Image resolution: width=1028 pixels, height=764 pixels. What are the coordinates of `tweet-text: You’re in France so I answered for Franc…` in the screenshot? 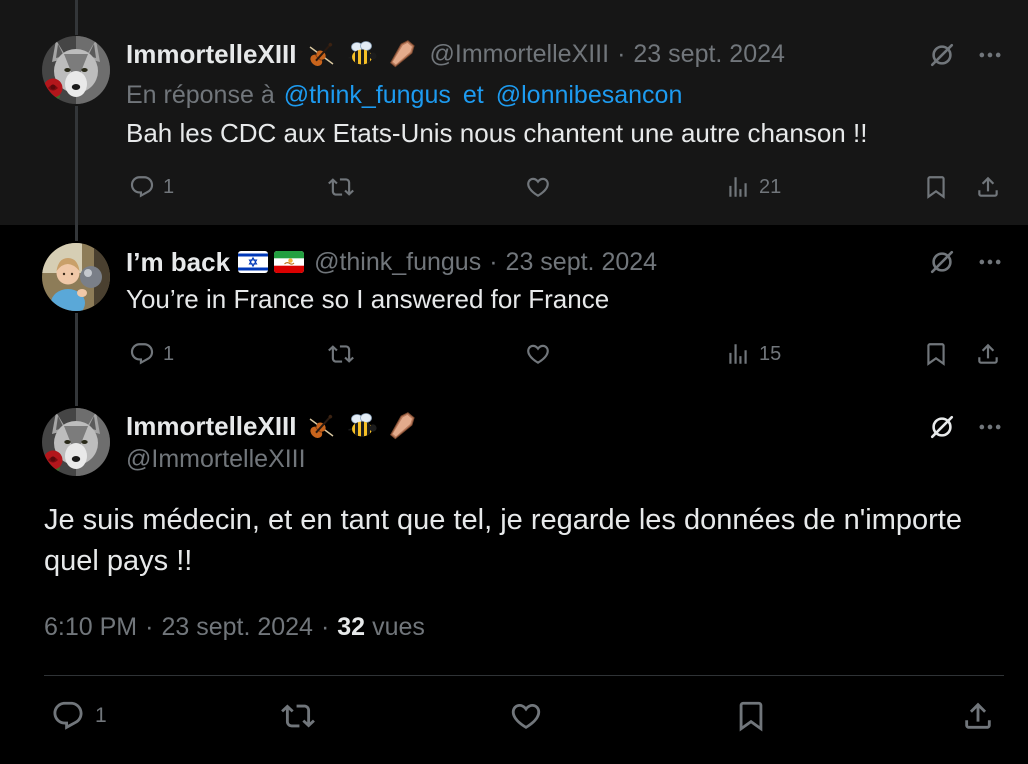 It's located at (368, 299).